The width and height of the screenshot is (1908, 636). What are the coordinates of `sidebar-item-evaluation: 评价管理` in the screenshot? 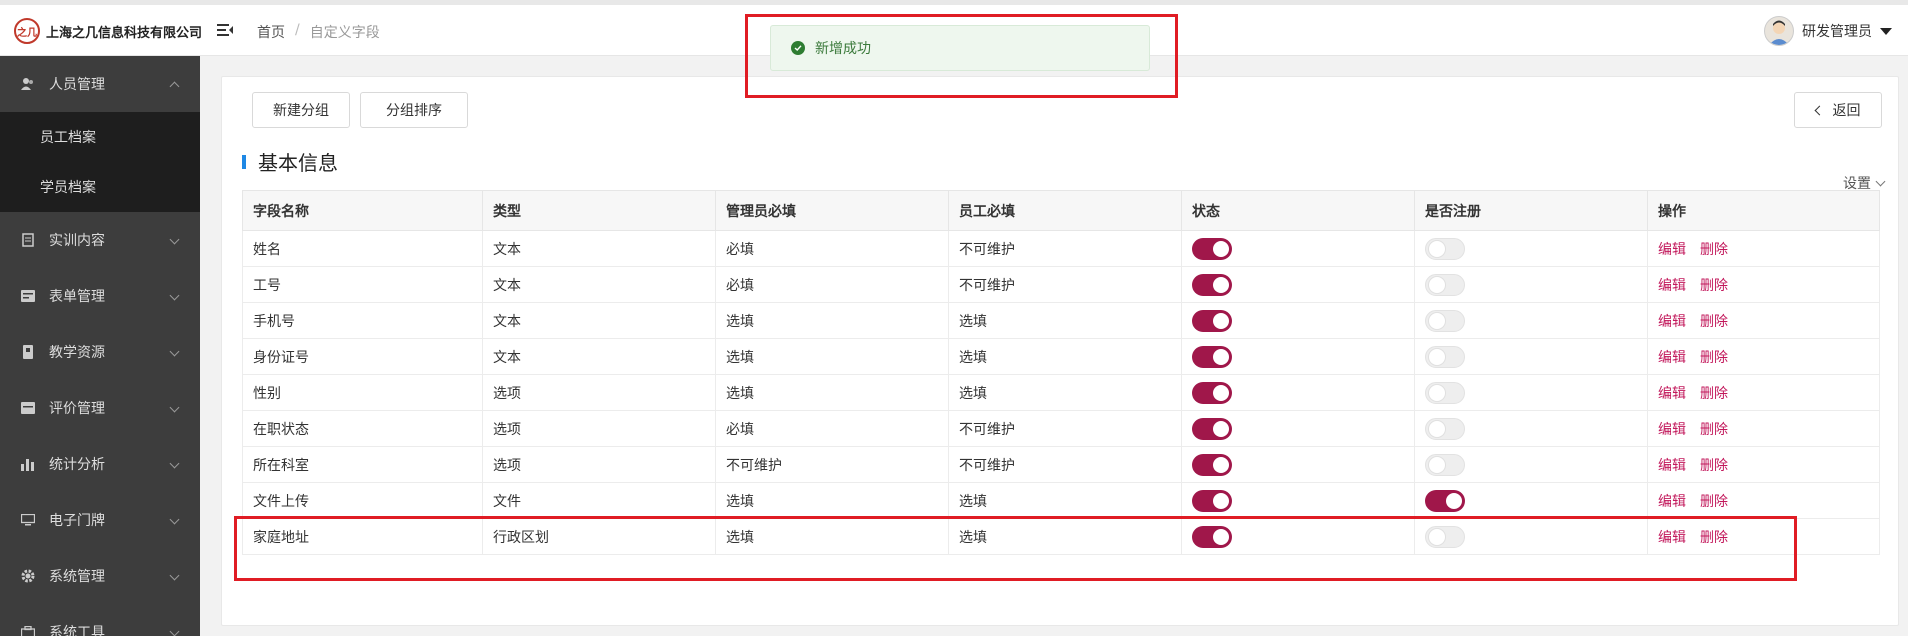 It's located at (100, 408).